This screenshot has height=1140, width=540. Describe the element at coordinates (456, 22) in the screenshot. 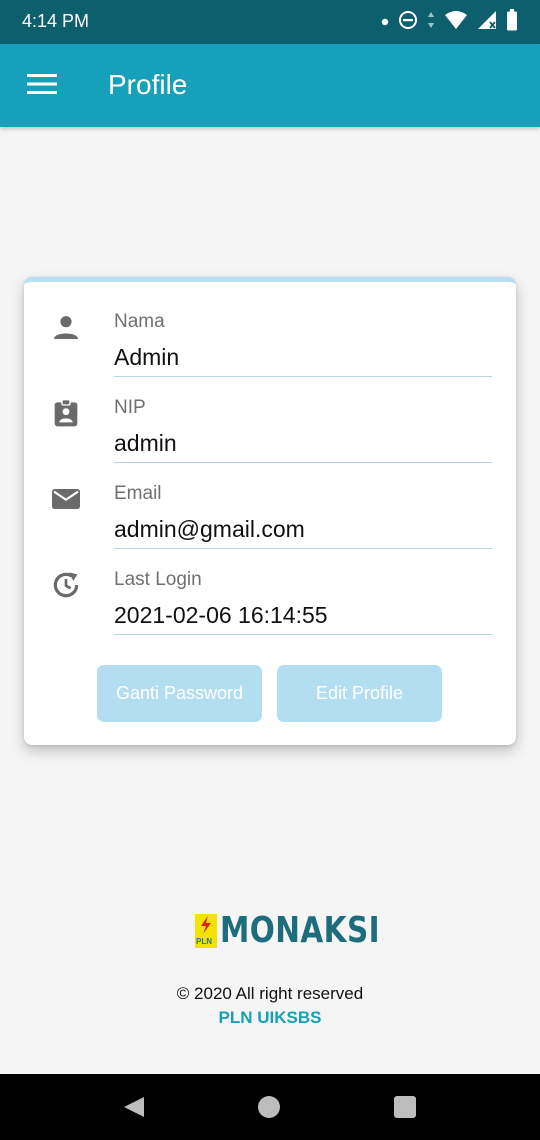

I see `wifi-icon` at that location.